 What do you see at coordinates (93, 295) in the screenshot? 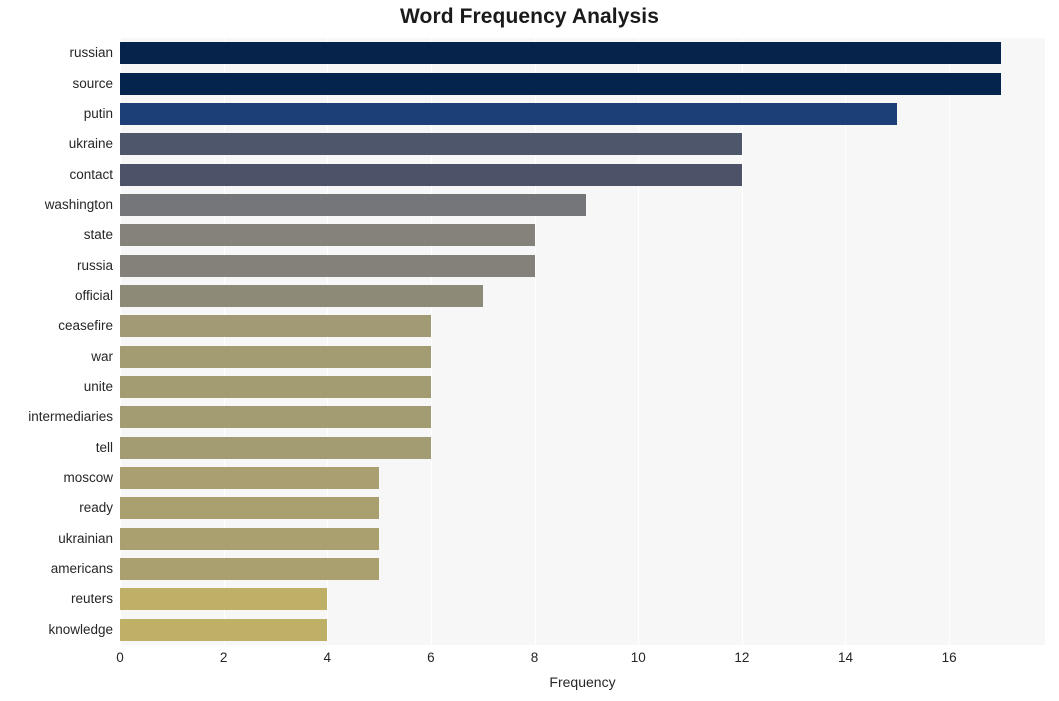
I see `y-axis-tick-label: official` at bounding box center [93, 295].